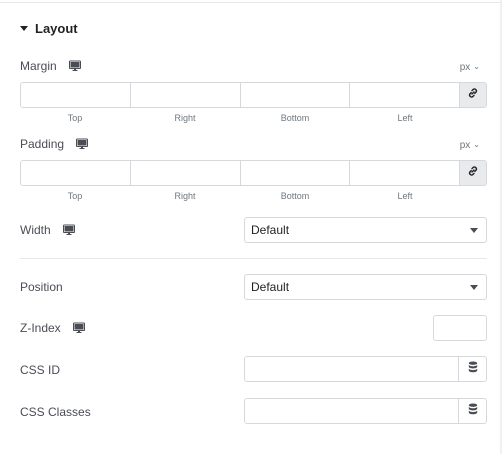 This screenshot has width=502, height=454. What do you see at coordinates (365, 230) in the screenshot?
I see `width-select: Default` at bounding box center [365, 230].